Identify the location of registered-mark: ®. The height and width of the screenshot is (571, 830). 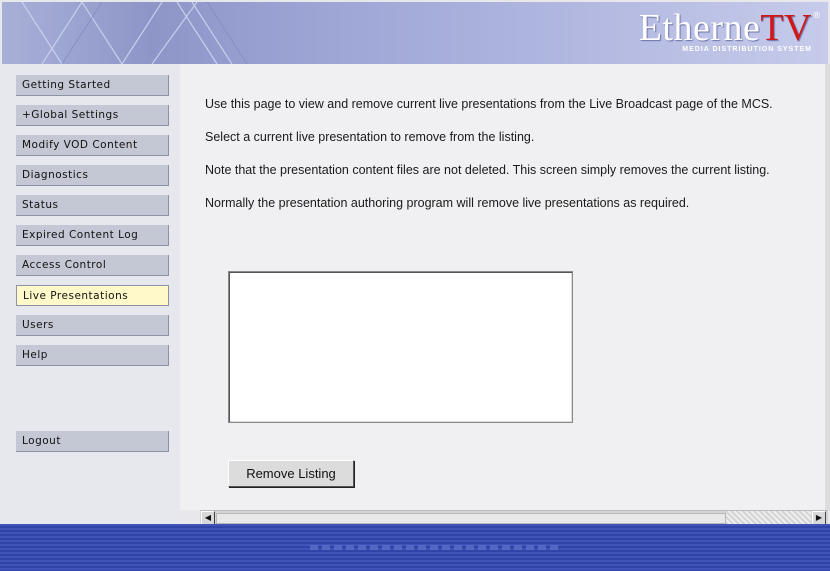
(816, 15).